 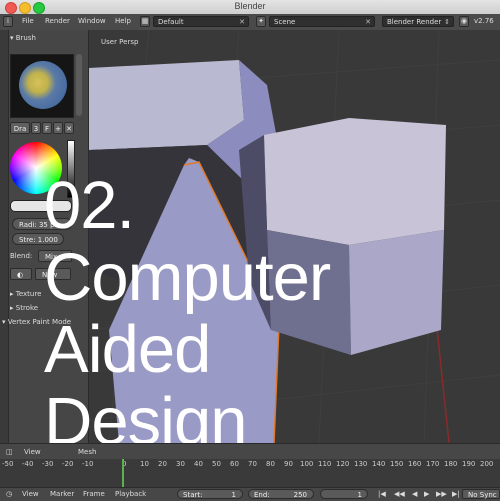 What do you see at coordinates (261, 21) in the screenshot?
I see `scene-icon: ✦` at bounding box center [261, 21].